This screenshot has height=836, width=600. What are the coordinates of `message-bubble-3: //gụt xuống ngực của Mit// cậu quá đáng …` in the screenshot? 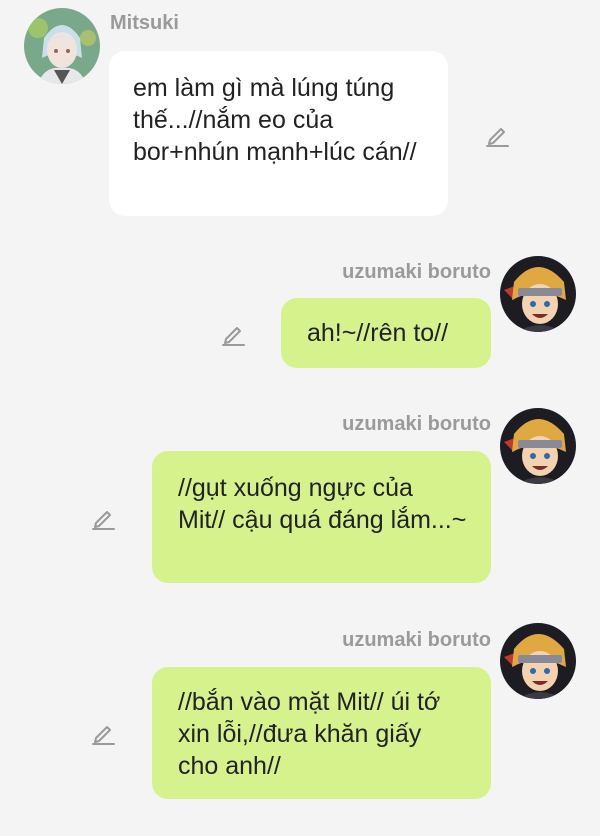 It's located at (321, 517).